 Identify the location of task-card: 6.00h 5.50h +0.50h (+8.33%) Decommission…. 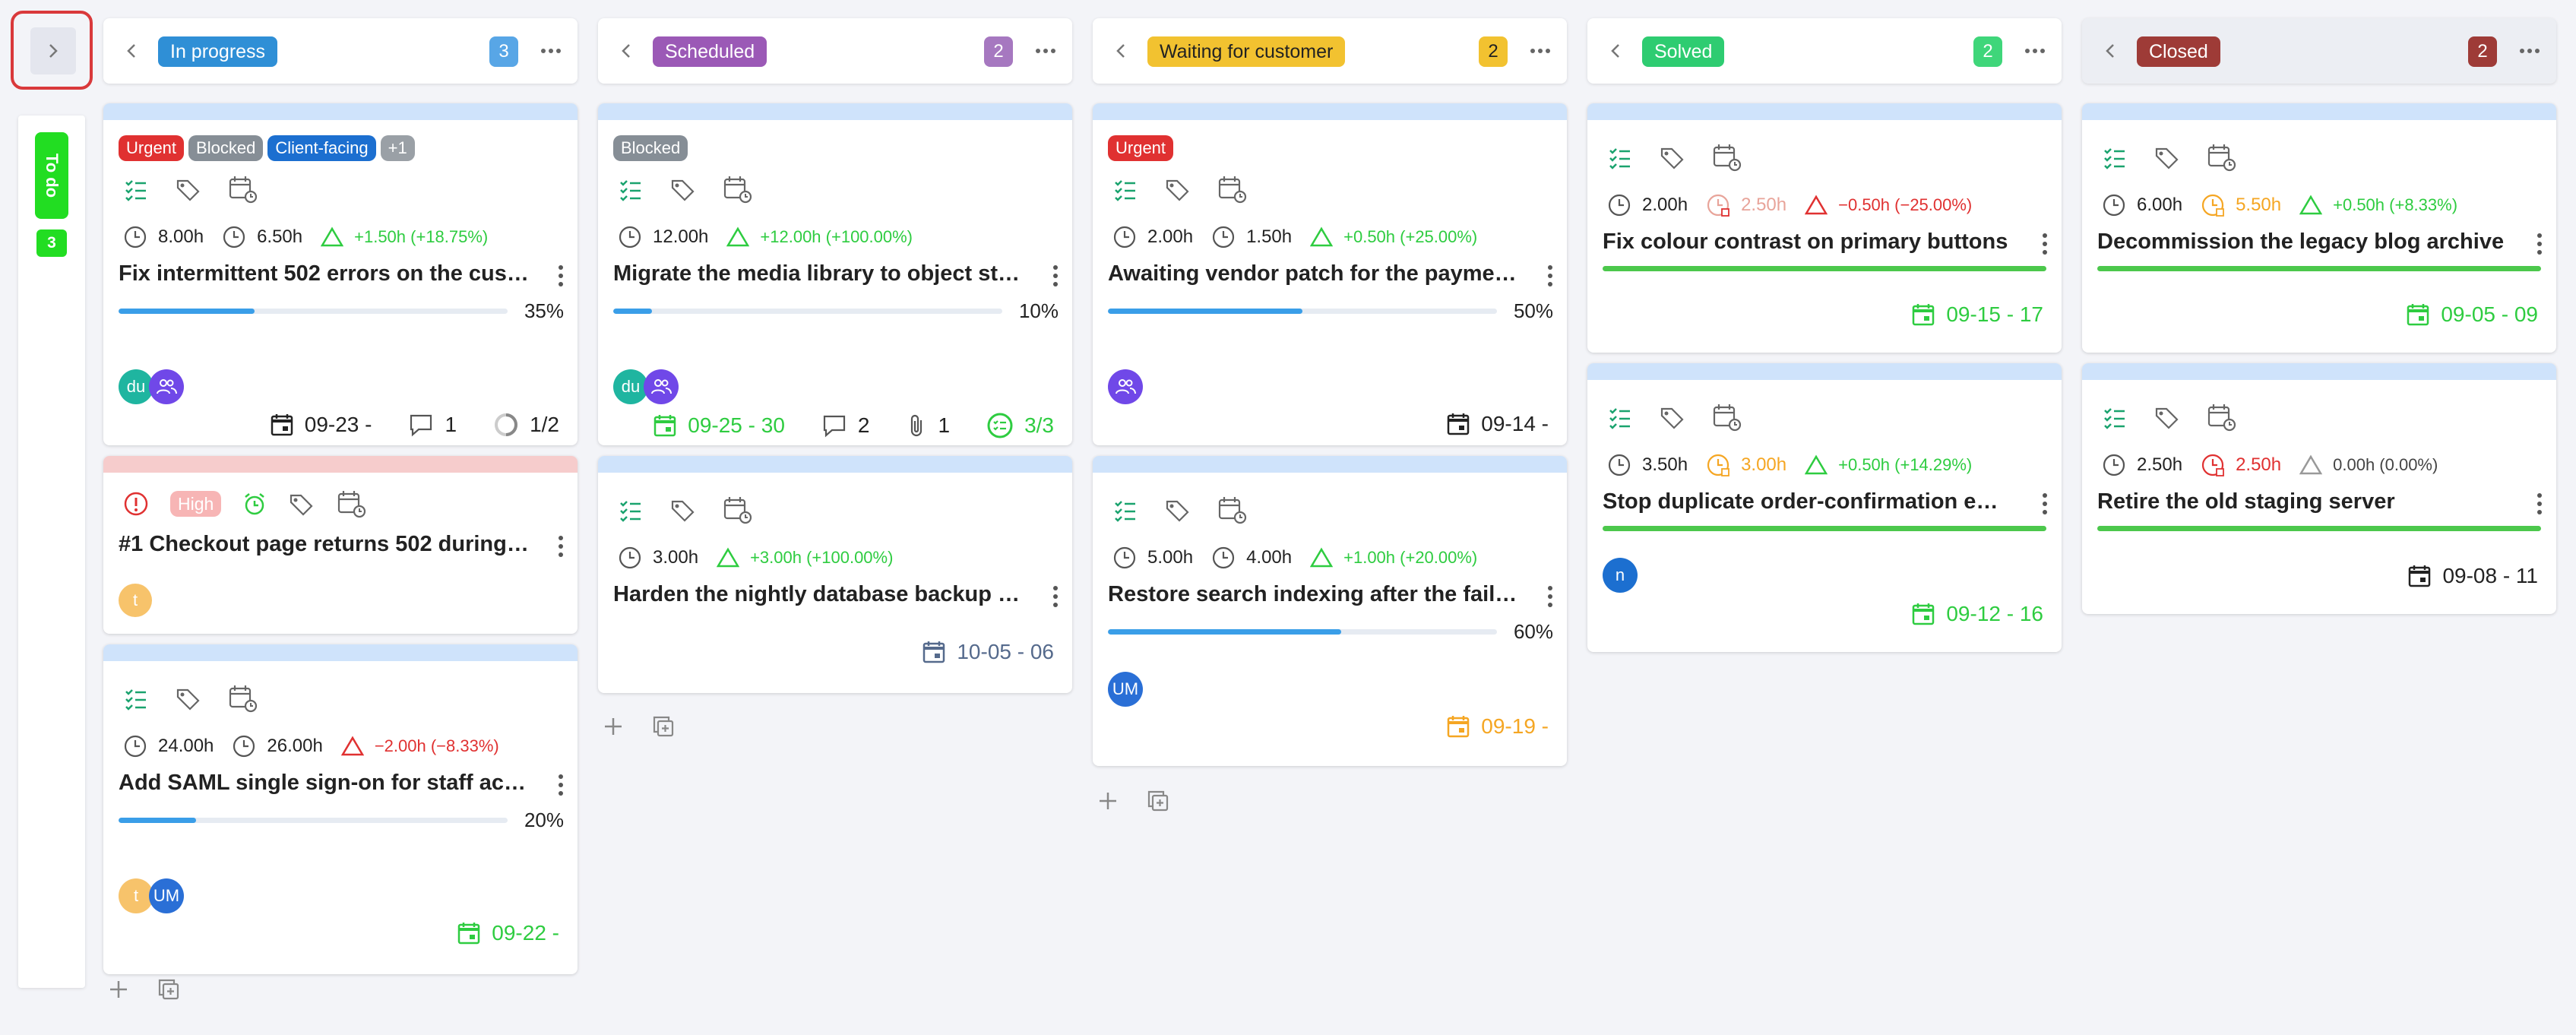
(2319, 228).